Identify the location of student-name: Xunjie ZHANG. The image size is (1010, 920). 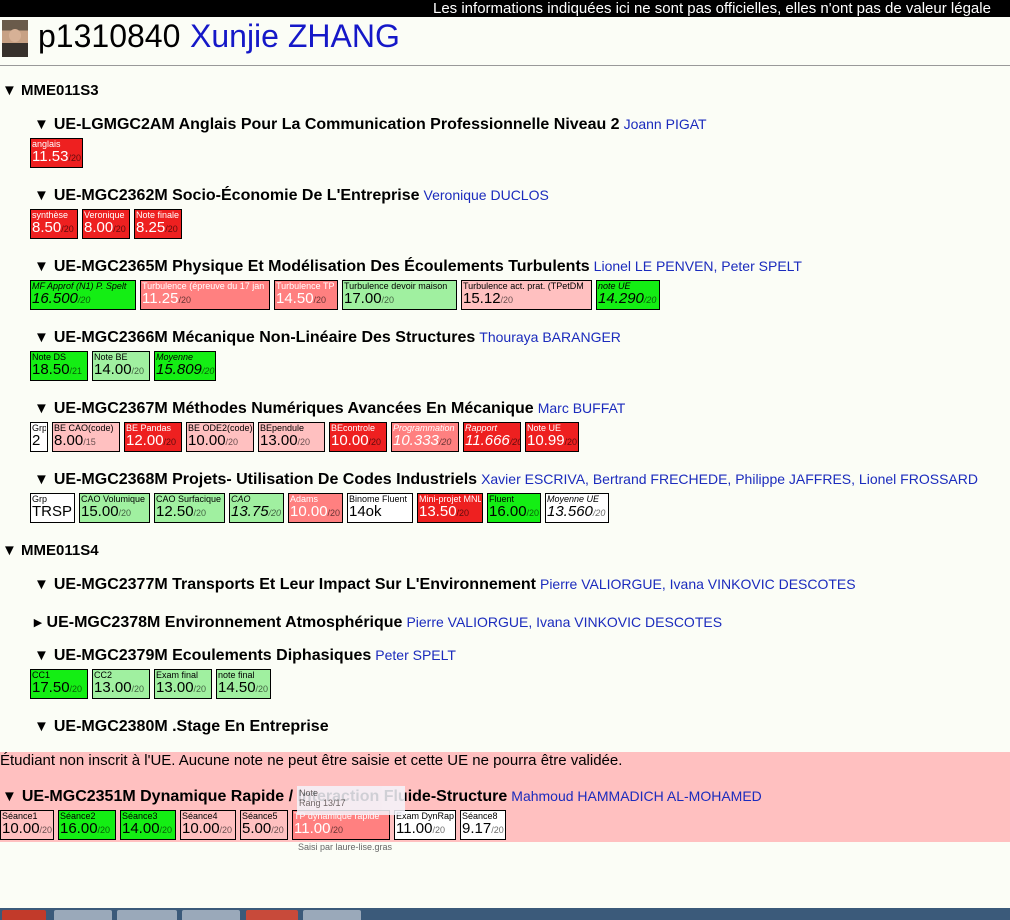
(295, 36).